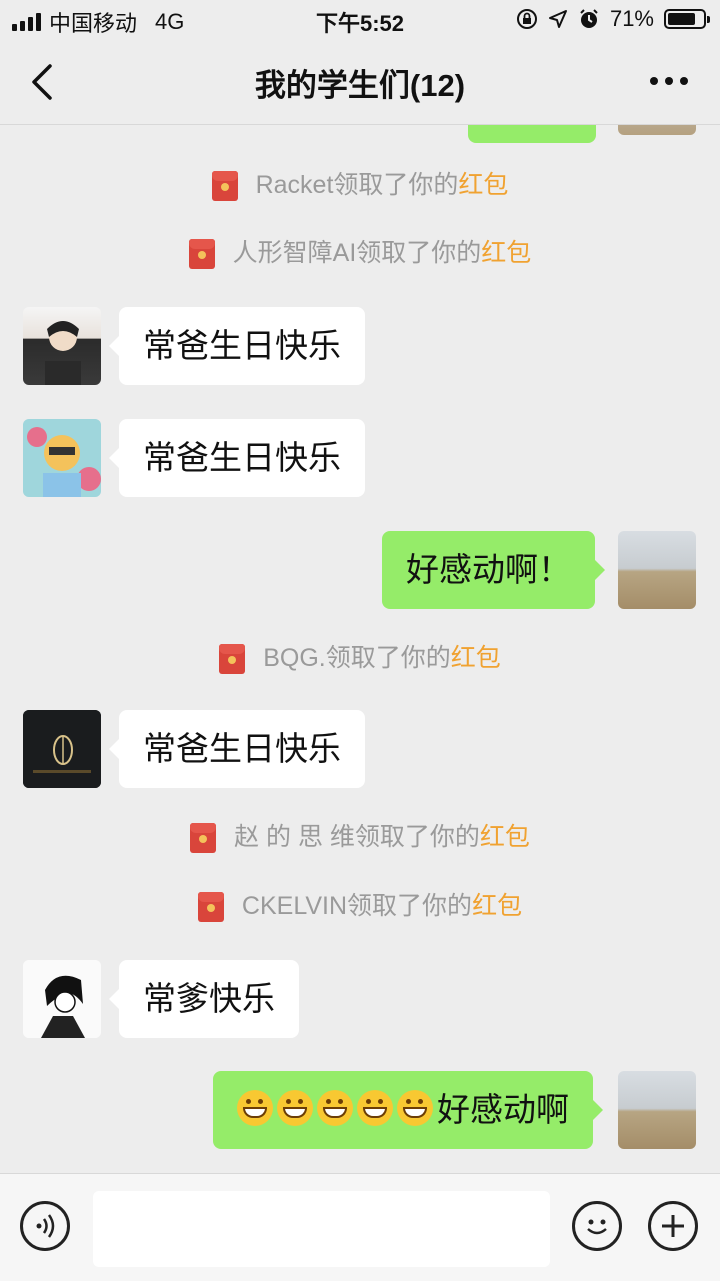  What do you see at coordinates (532, 134) in the screenshot?
I see `message-bubble-partial` at bounding box center [532, 134].